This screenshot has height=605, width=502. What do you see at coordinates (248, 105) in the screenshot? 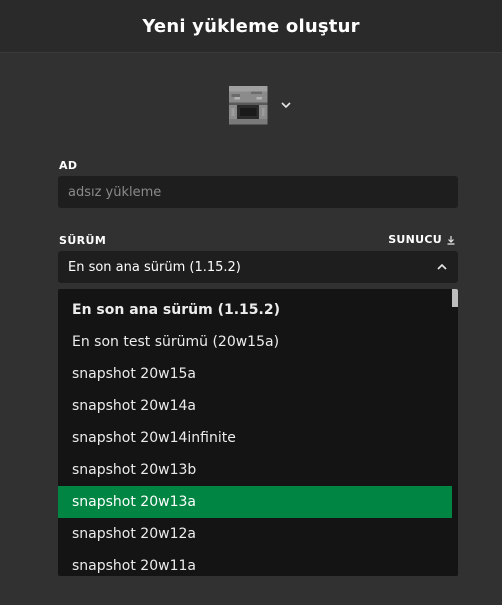
I see `furnace-block-icon` at bounding box center [248, 105].